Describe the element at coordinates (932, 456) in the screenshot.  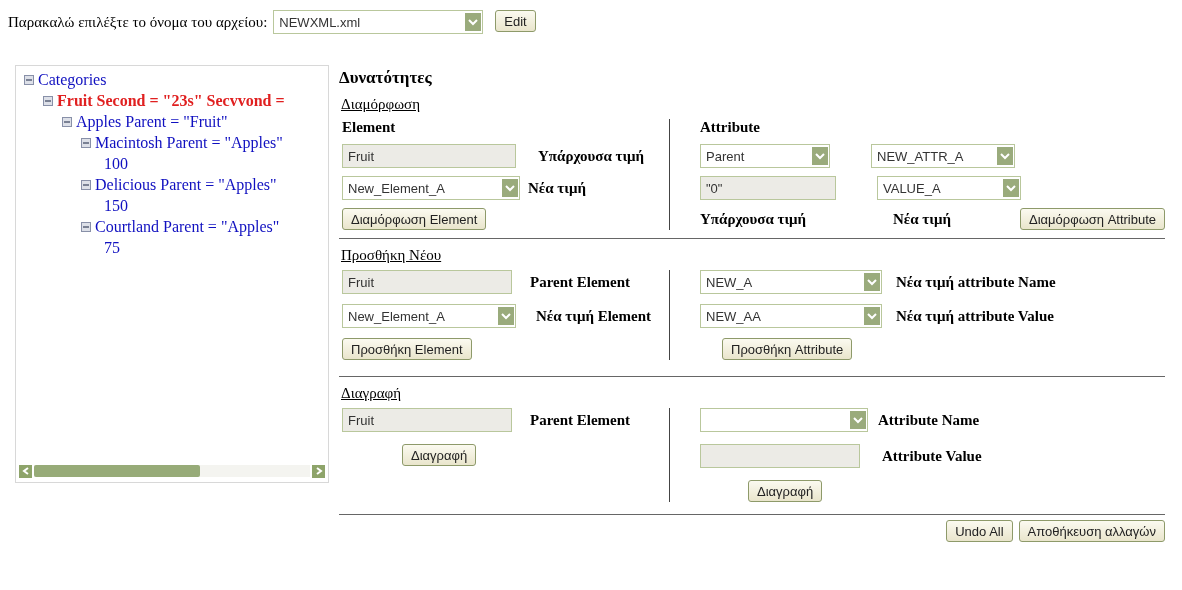
I see `field-label: Attribute Value` at that location.